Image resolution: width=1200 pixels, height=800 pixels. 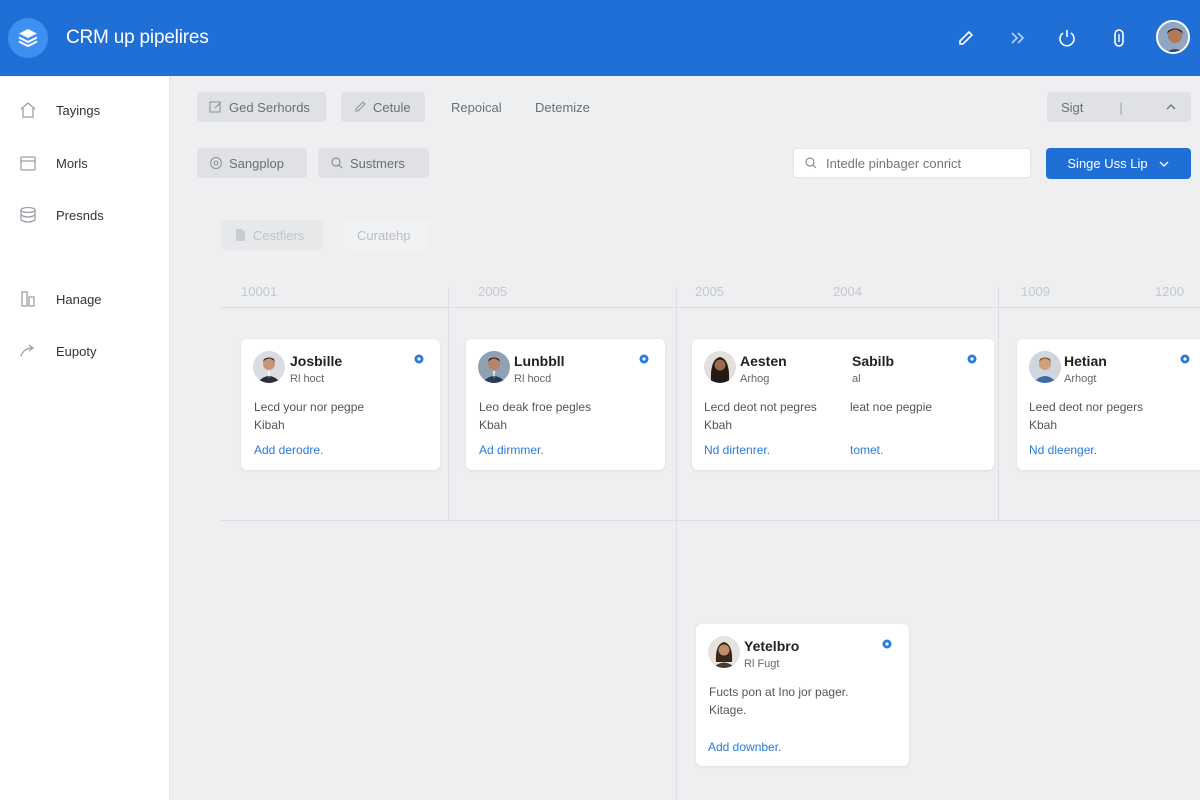 I want to click on share-icon, so click(x=27, y=350).